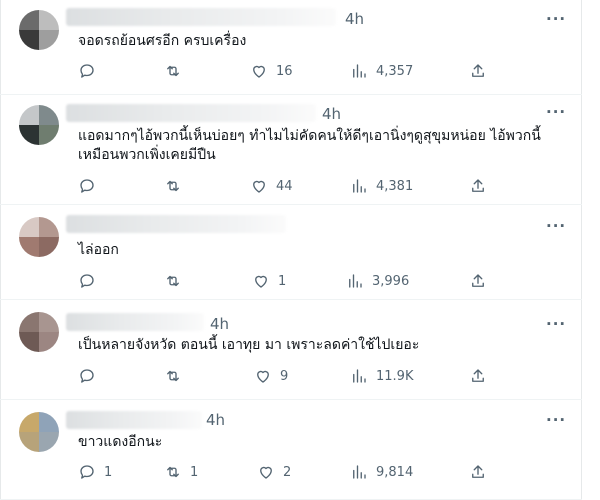  I want to click on like-count: 44, so click(284, 186).